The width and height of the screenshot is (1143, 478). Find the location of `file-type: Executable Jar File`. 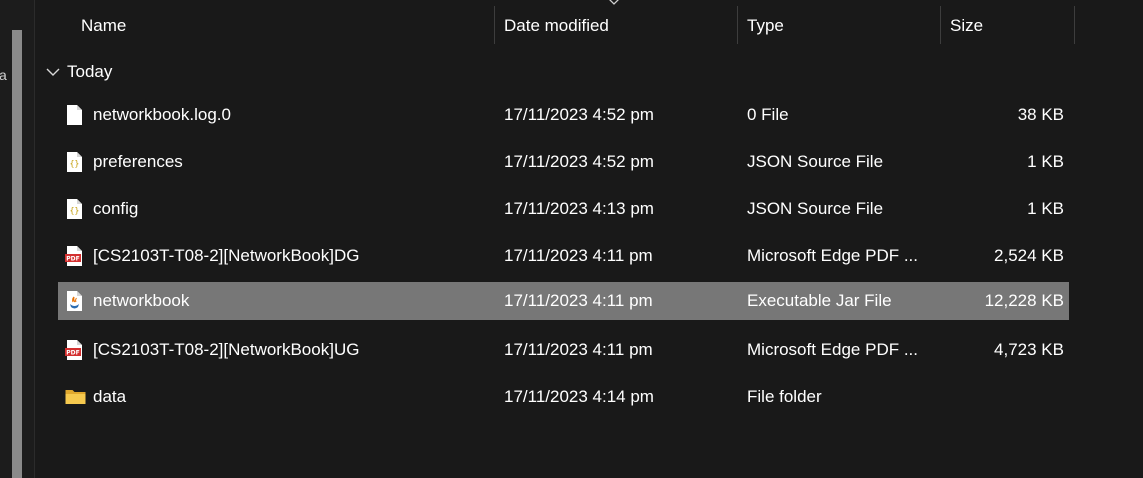

file-type: Executable Jar File is located at coordinates (819, 300).